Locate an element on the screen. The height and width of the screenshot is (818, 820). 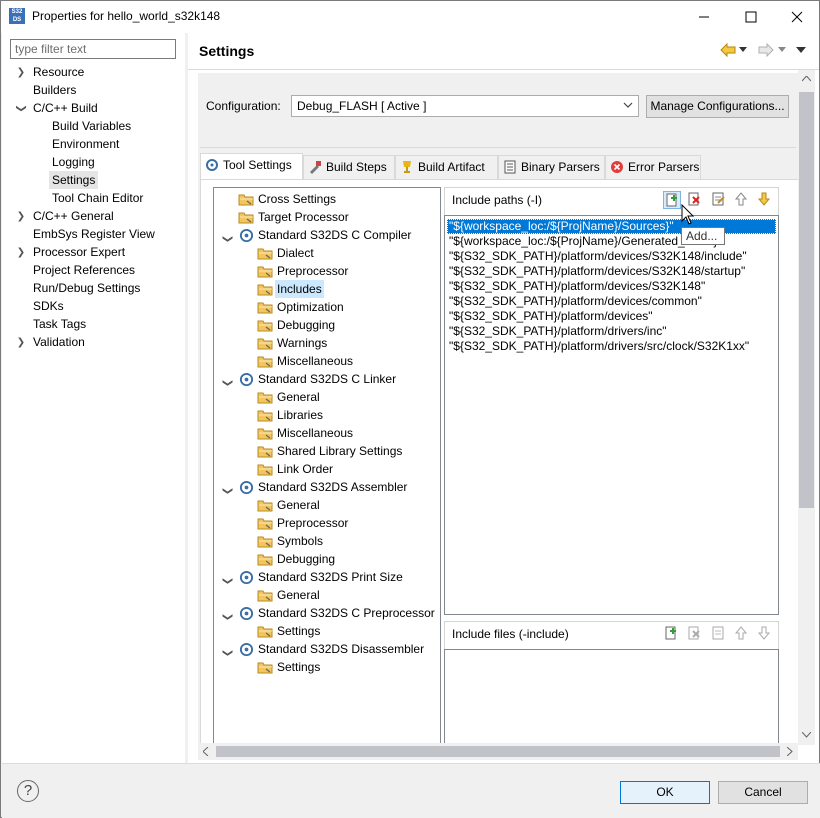
tree-item-symbols: Symbols is located at coordinates (327, 541).